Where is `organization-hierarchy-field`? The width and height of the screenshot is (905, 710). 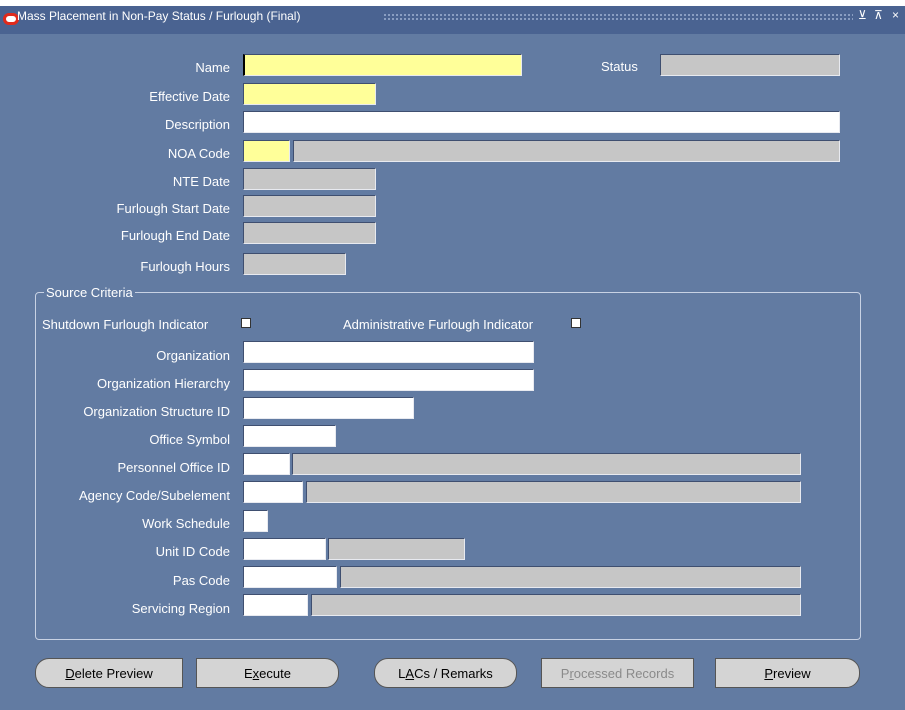 organization-hierarchy-field is located at coordinates (388, 380).